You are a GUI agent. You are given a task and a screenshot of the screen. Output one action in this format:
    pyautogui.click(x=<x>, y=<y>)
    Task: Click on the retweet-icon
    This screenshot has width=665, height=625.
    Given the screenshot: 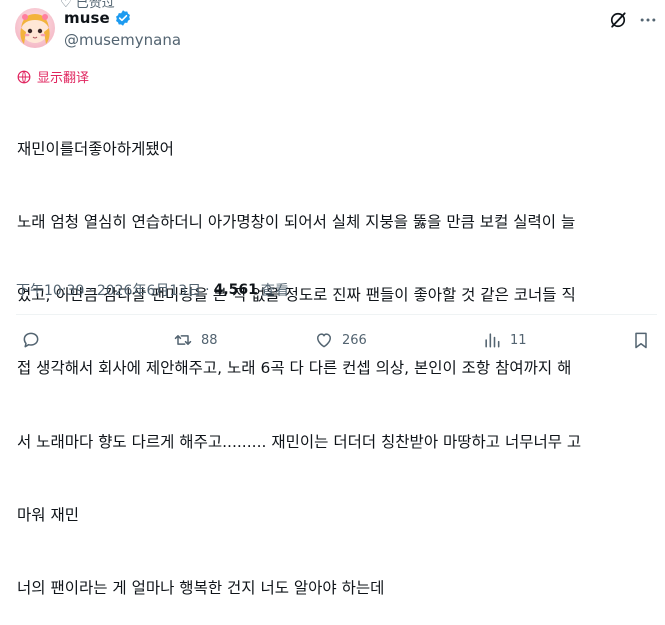 What is the action you would take?
    pyautogui.click(x=183, y=340)
    